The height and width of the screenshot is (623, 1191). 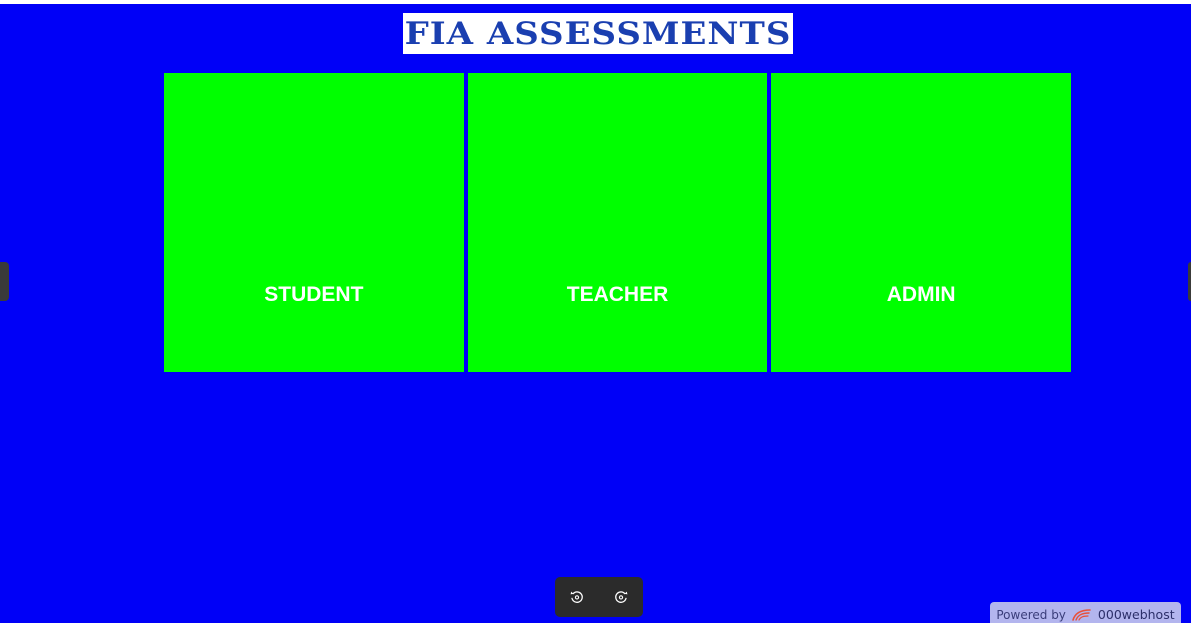 I want to click on rotate-left-icon, so click(x=576, y=597).